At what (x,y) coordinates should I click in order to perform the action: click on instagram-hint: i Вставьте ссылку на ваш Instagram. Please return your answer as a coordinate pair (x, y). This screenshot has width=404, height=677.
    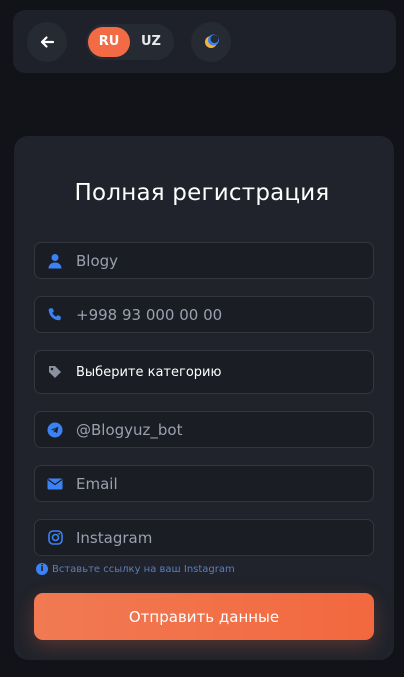
    Looking at the image, I should click on (135, 569).